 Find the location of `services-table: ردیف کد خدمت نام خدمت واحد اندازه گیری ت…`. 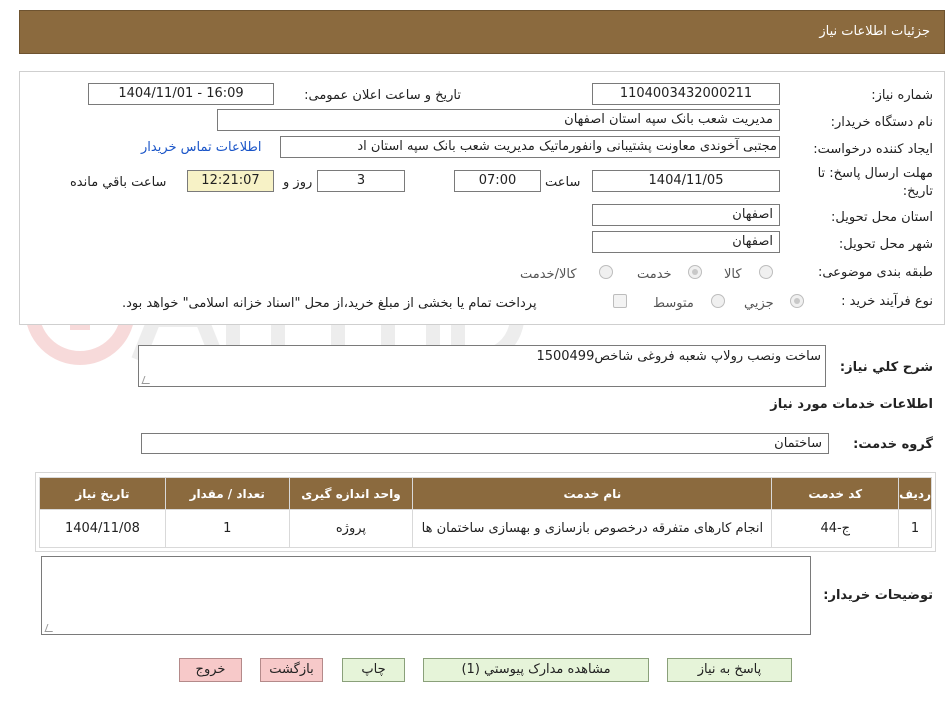

services-table: ردیف کد خدمت نام خدمت واحد اندازه گیری ت… is located at coordinates (485, 512).